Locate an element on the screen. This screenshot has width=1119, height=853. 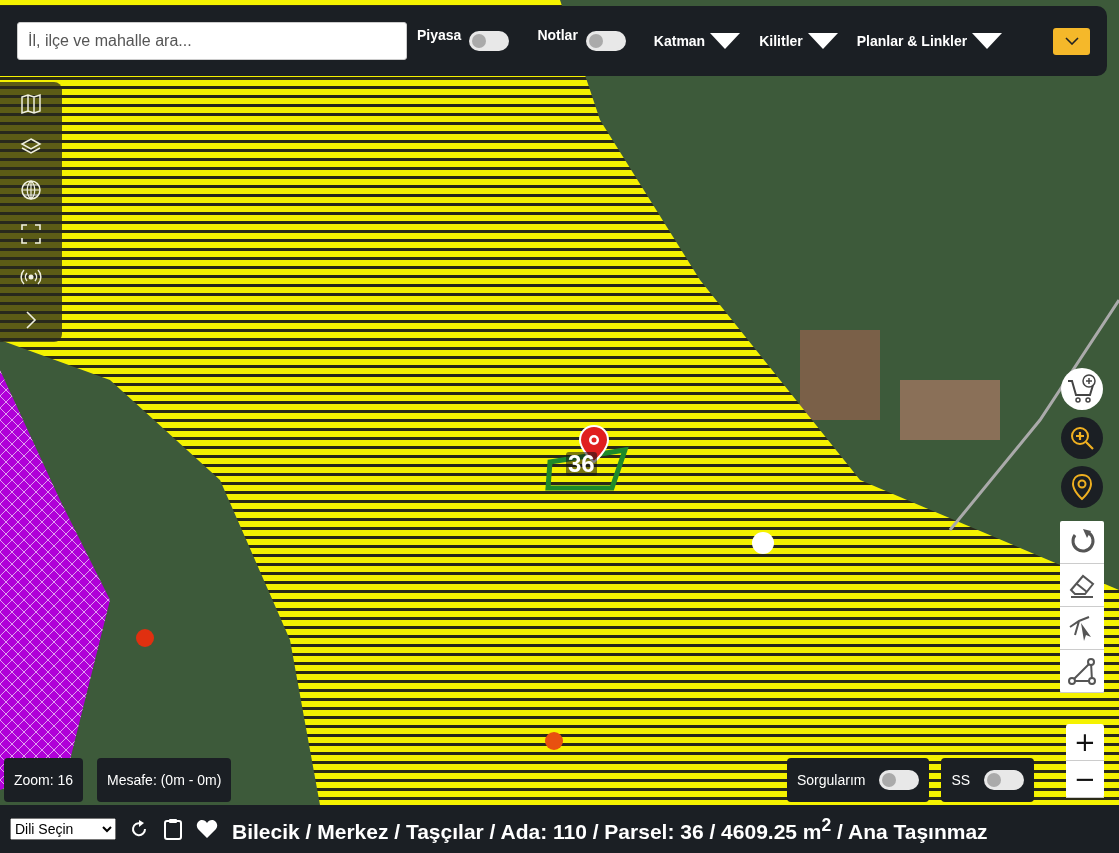
parcel-number-label: 36 is located at coordinates (581, 464).